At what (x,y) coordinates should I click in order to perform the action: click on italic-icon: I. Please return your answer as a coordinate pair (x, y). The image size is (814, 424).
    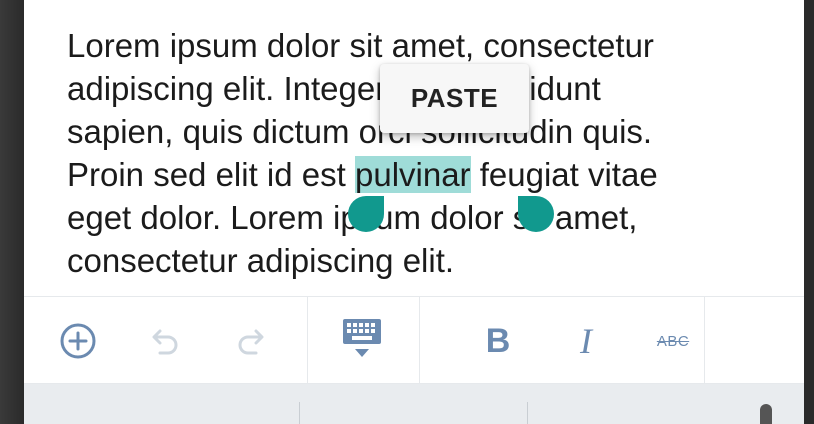
    Looking at the image, I should click on (586, 341).